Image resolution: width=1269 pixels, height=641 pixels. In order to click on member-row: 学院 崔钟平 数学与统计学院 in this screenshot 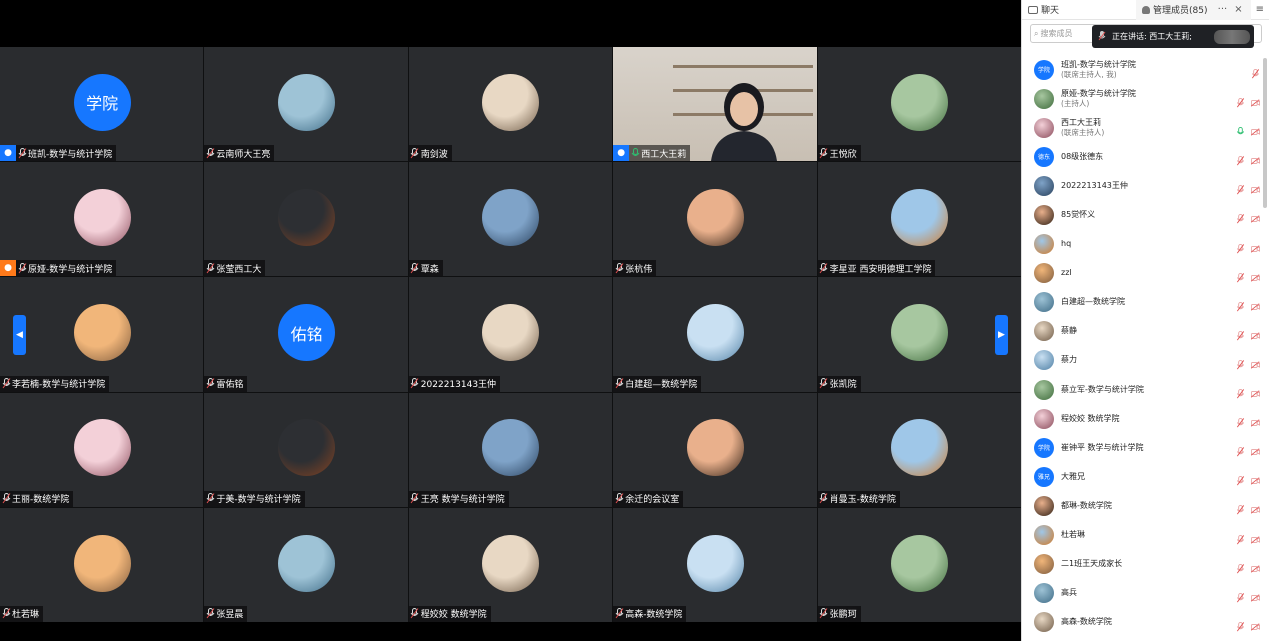, I will do `click(1145, 447)`.